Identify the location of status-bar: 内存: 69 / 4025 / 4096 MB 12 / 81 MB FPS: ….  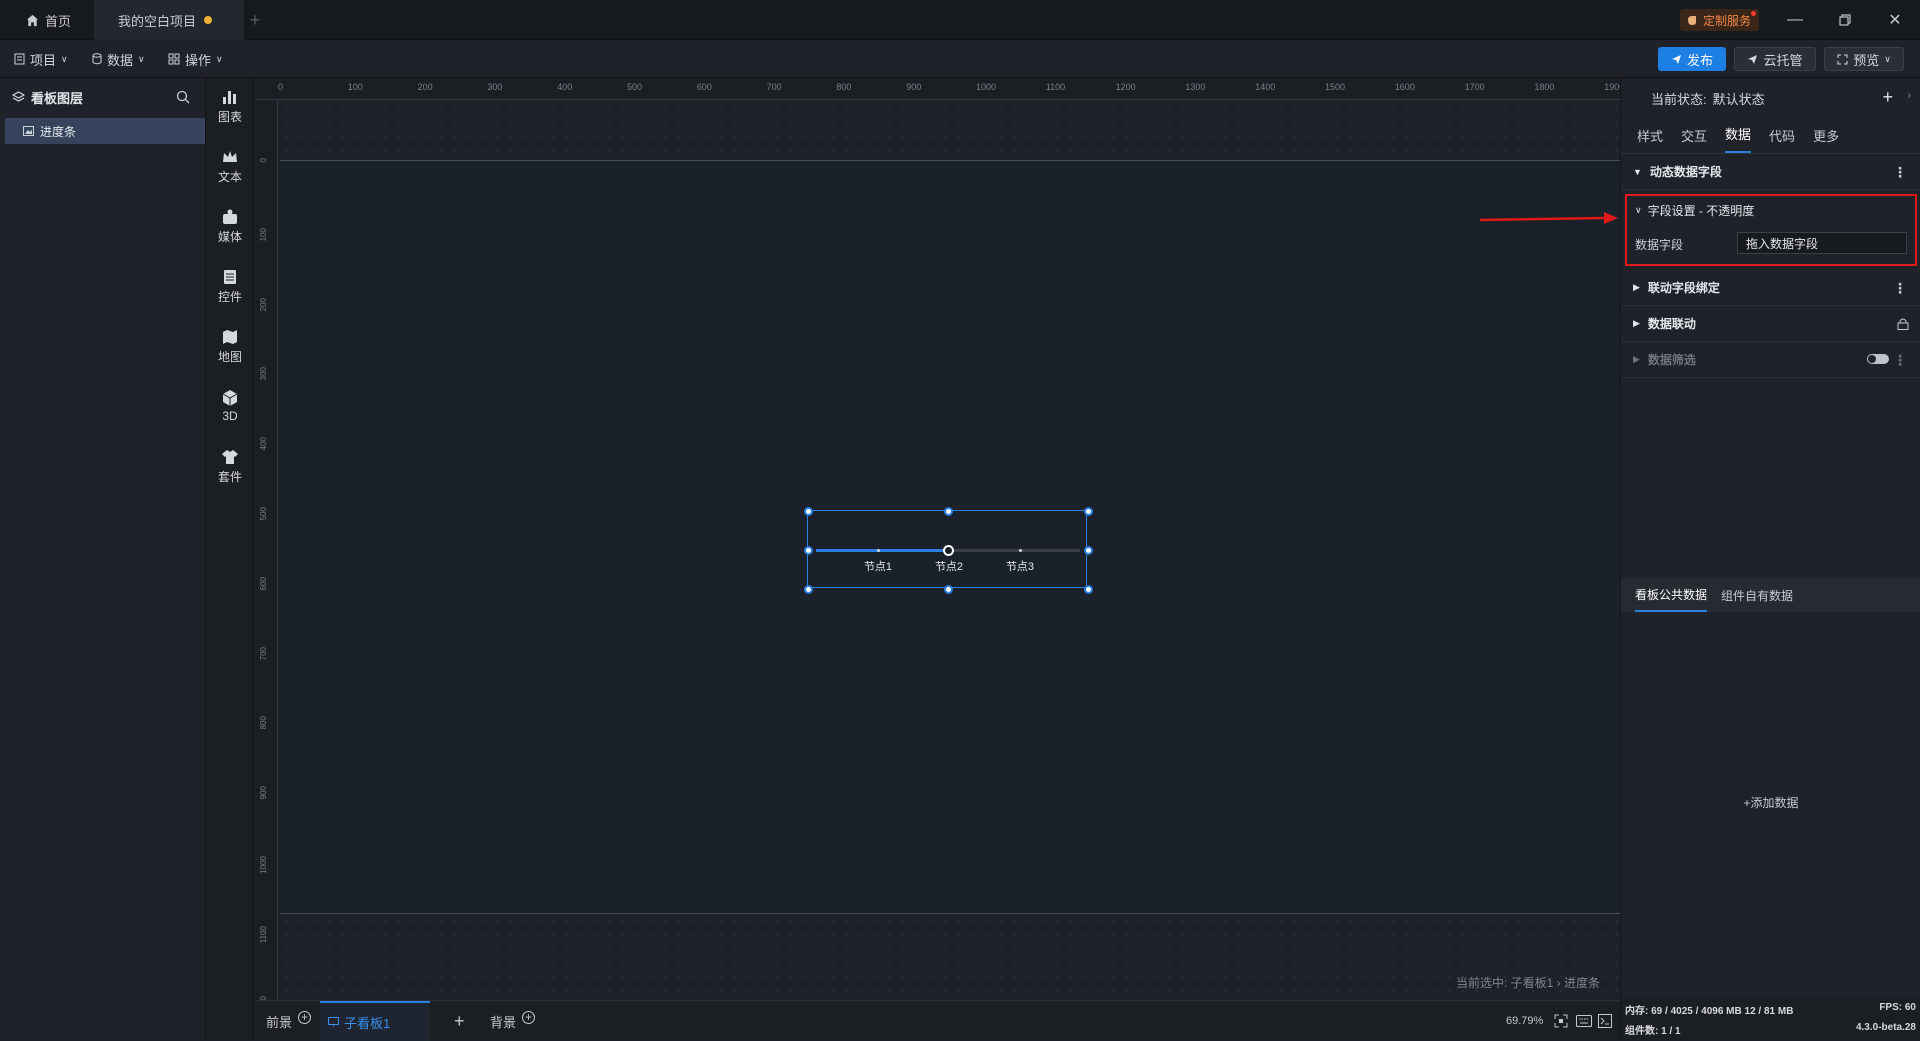
(1770, 1019).